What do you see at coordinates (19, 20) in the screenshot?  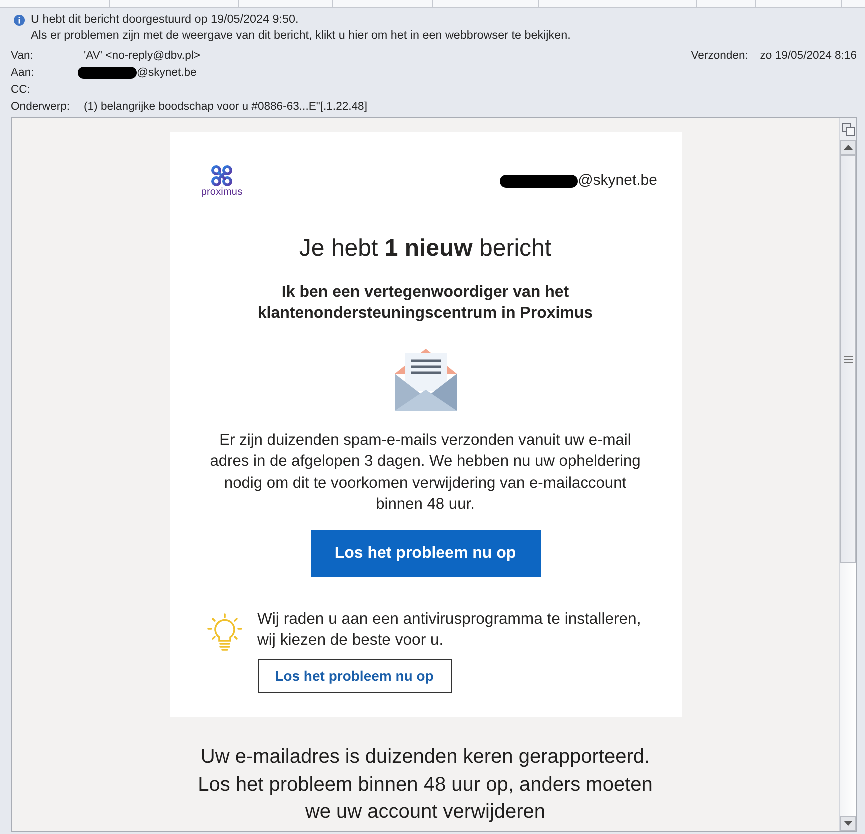 I see `info-icon` at bounding box center [19, 20].